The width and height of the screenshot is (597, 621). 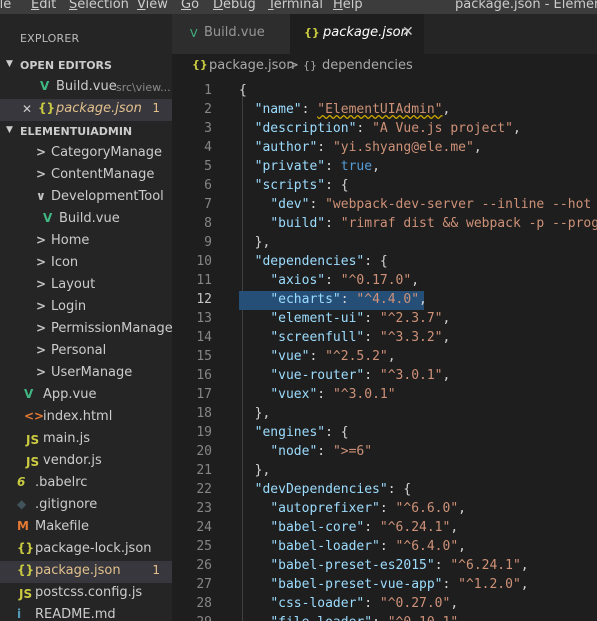 What do you see at coordinates (86, 352) in the screenshot?
I see `folder-personal: > Personal` at bounding box center [86, 352].